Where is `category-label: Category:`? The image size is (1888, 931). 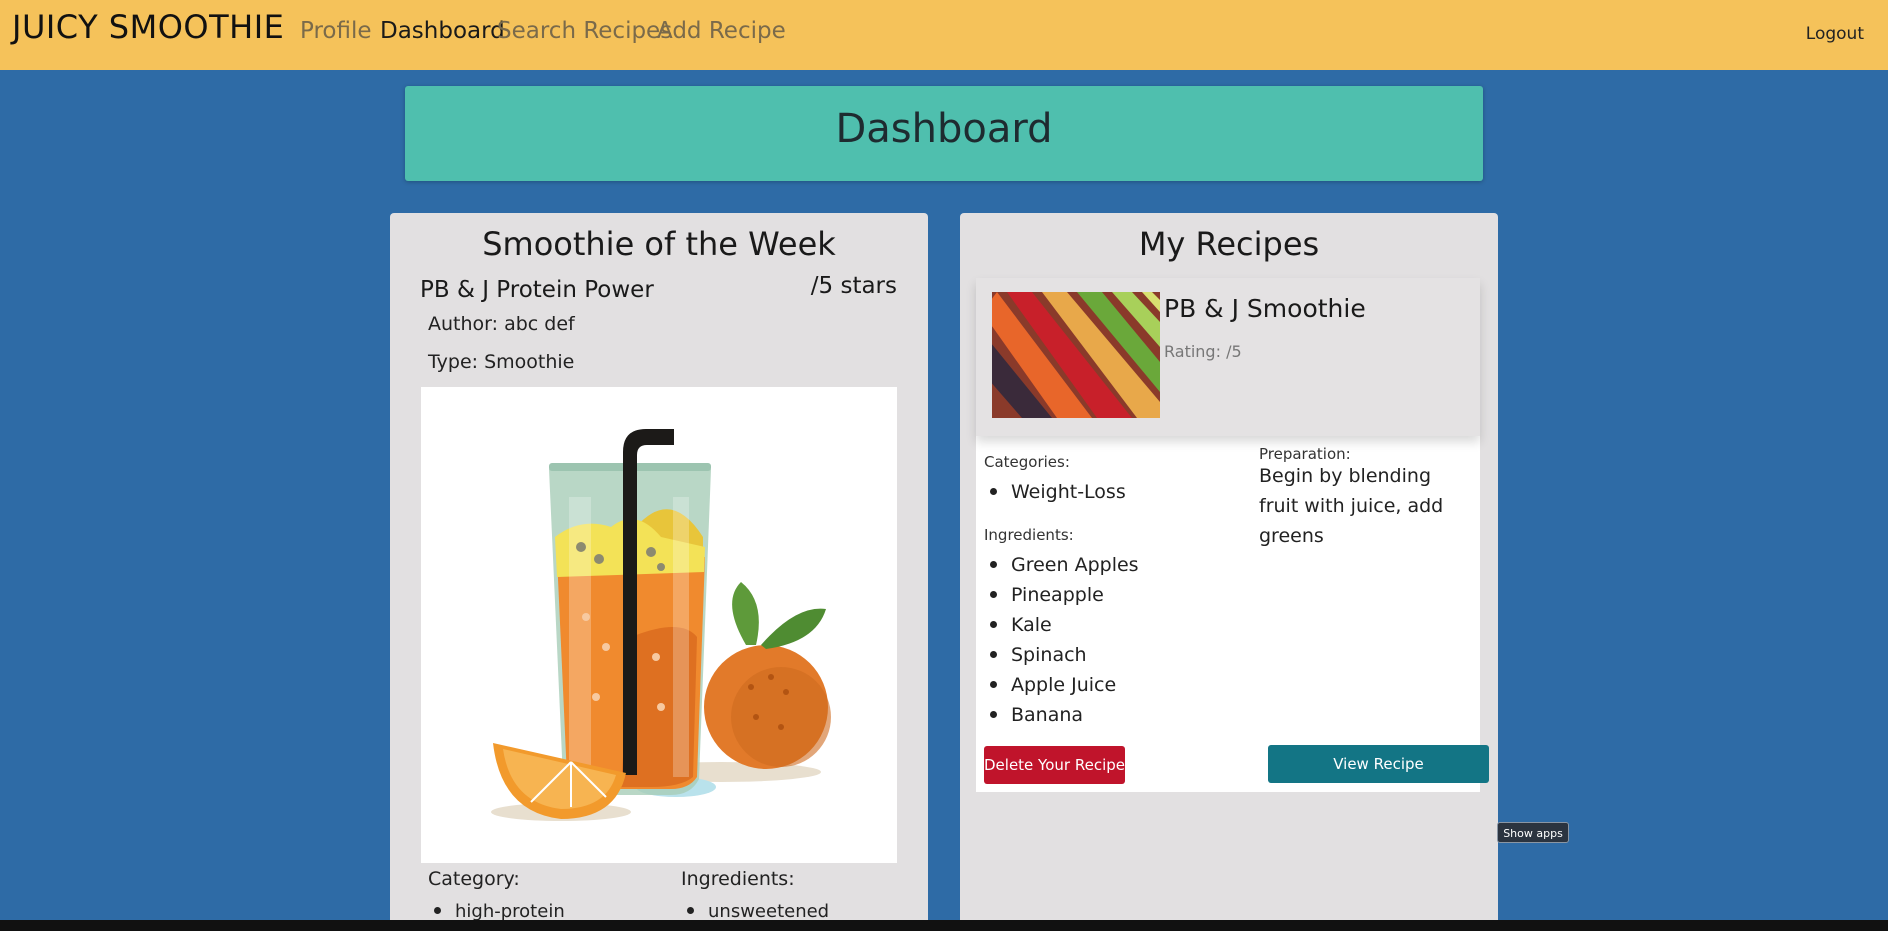
category-label: Category: is located at coordinates (474, 879).